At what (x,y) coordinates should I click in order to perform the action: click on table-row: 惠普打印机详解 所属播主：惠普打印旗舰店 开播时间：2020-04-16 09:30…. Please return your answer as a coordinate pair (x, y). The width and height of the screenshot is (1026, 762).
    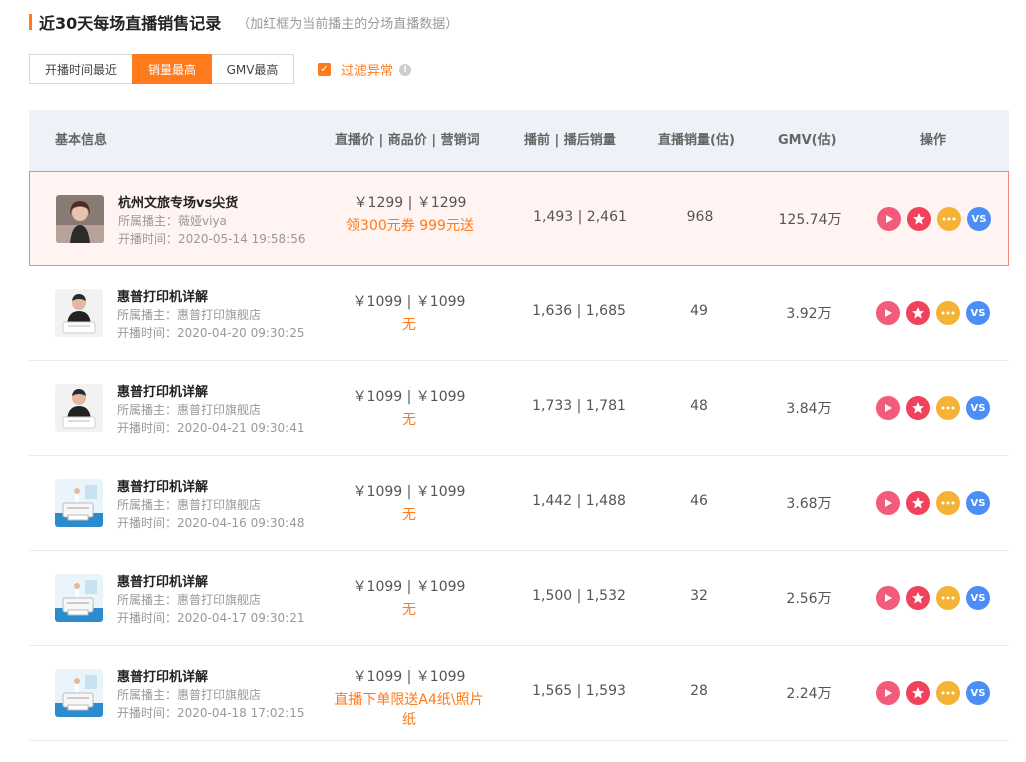
    Looking at the image, I should click on (519, 503).